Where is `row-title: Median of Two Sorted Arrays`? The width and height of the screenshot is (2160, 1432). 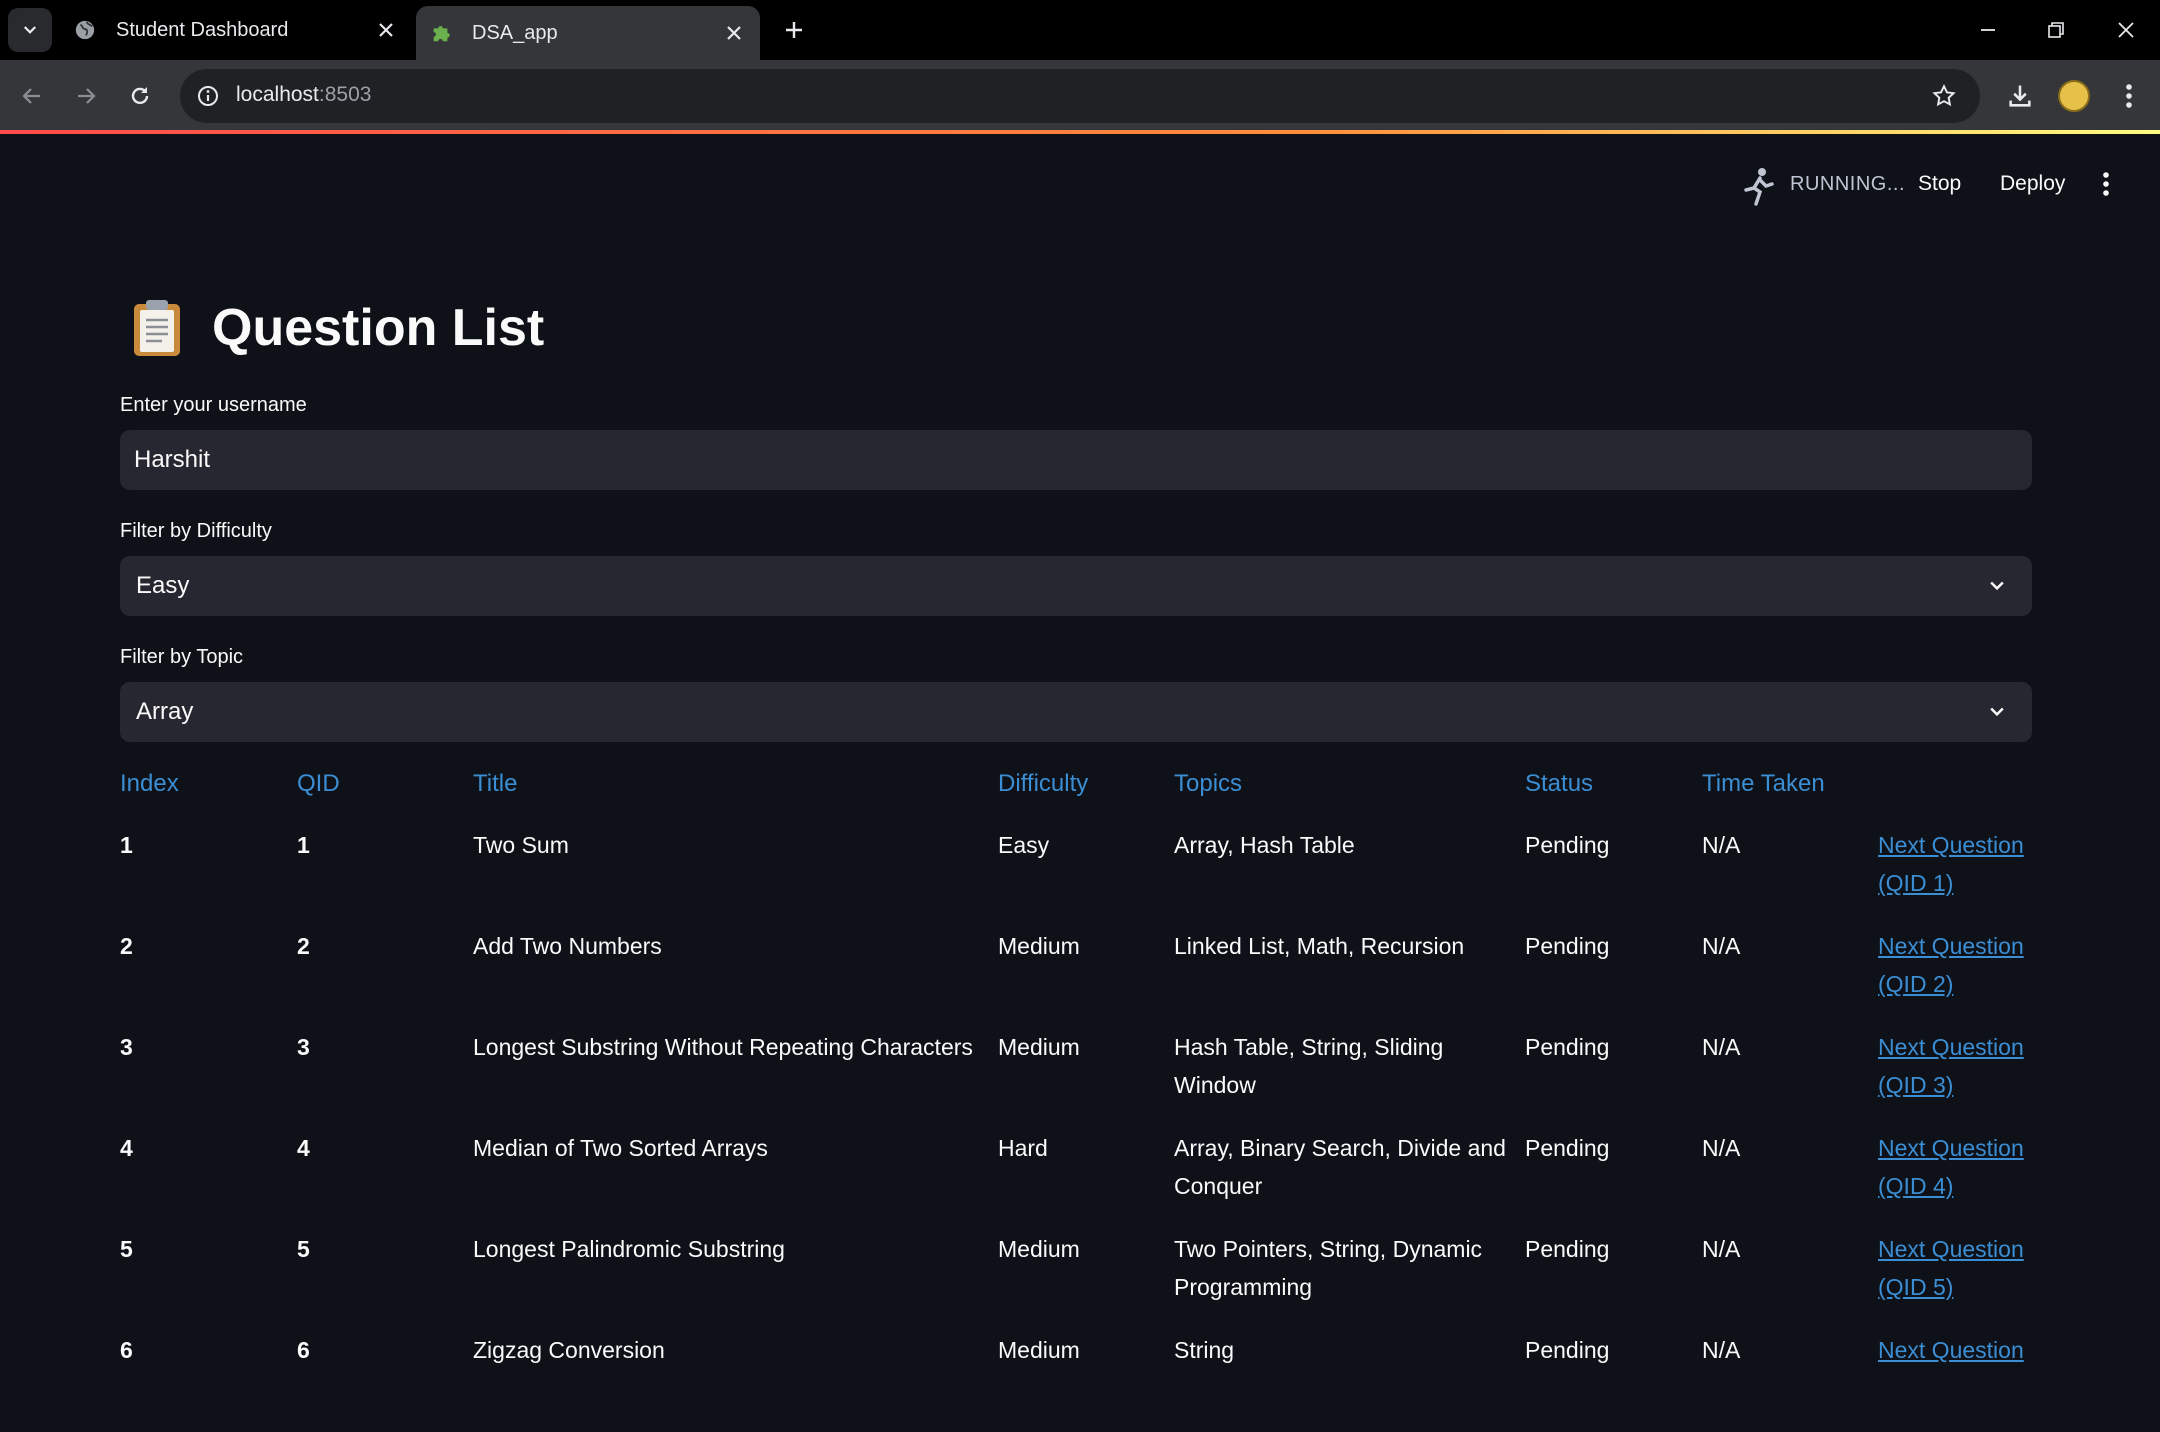 row-title: Median of Two Sorted Arrays is located at coordinates (620, 1148).